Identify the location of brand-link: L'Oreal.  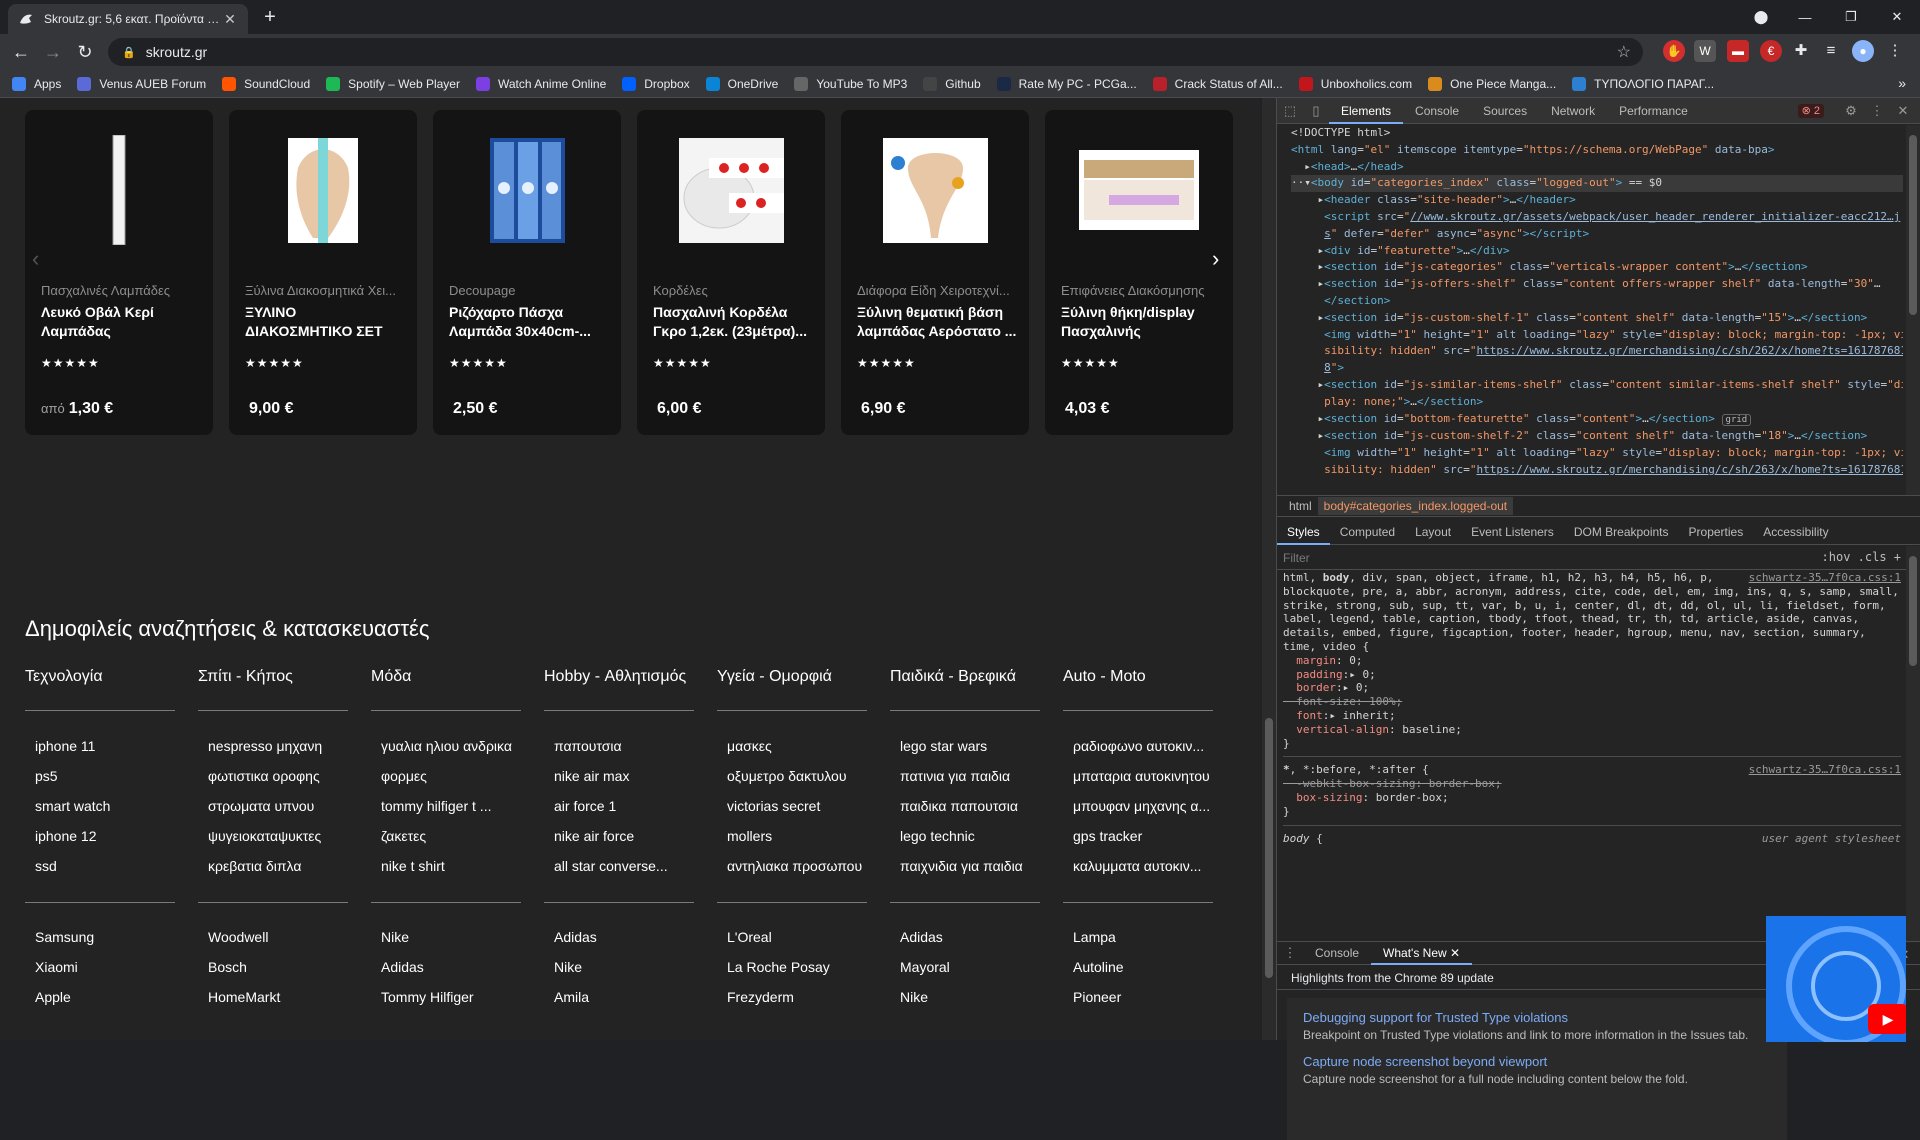
(792, 944).